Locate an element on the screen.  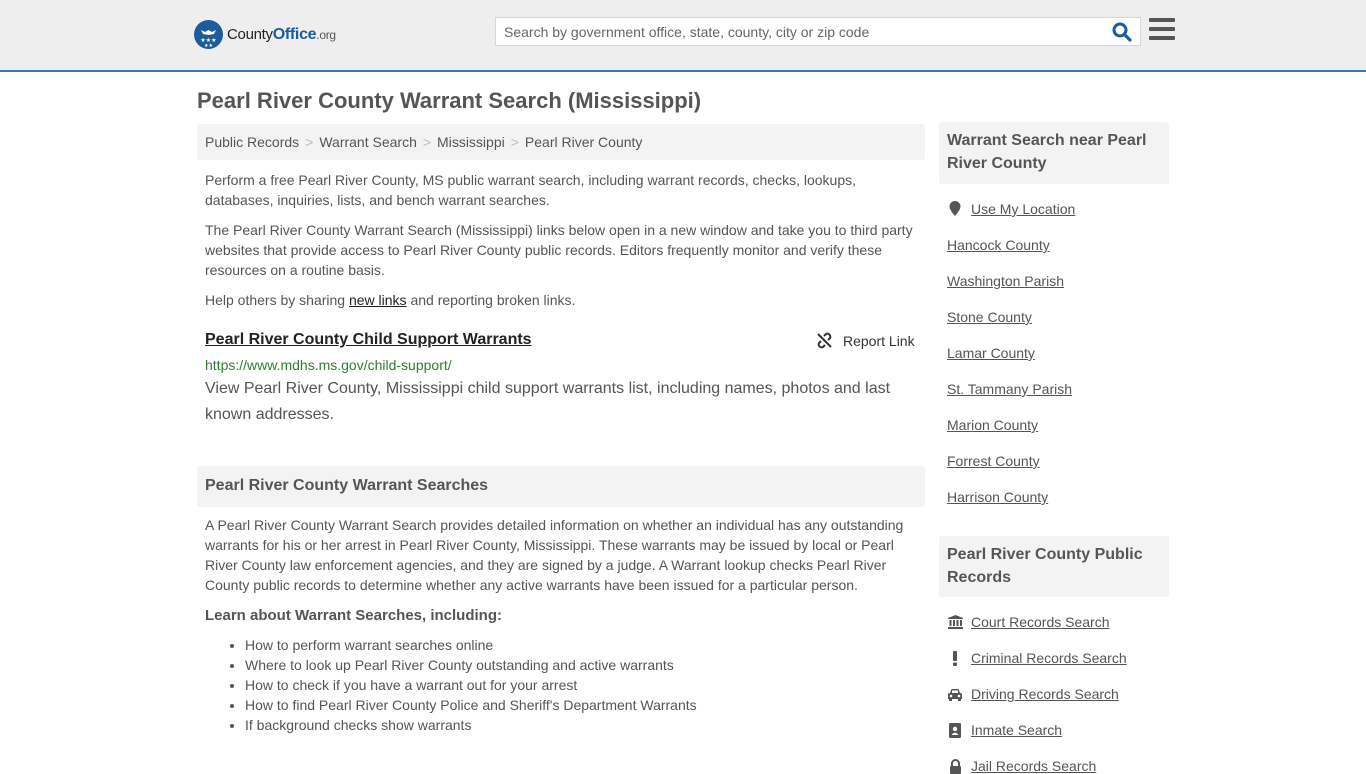
nearby-link: Marion County is located at coordinates (992, 425).